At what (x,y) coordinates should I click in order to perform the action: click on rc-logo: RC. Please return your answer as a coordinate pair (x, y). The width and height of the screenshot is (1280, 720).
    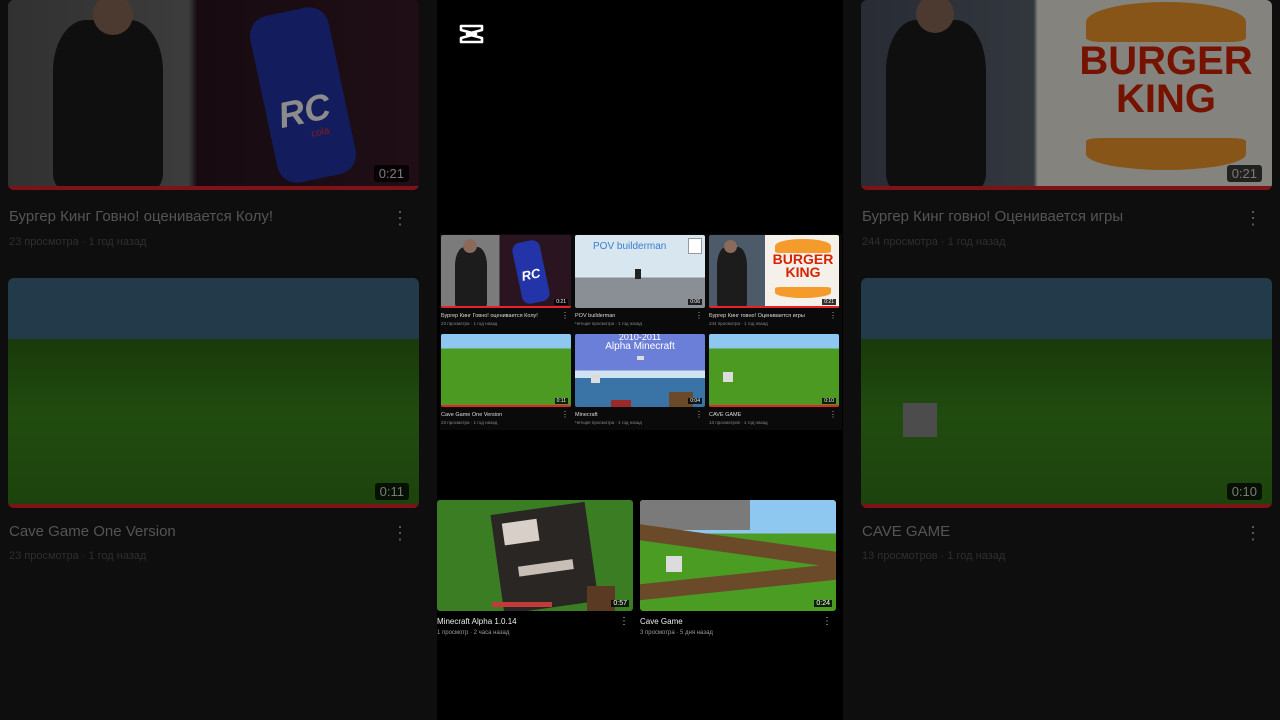
    Looking at the image, I should click on (531, 274).